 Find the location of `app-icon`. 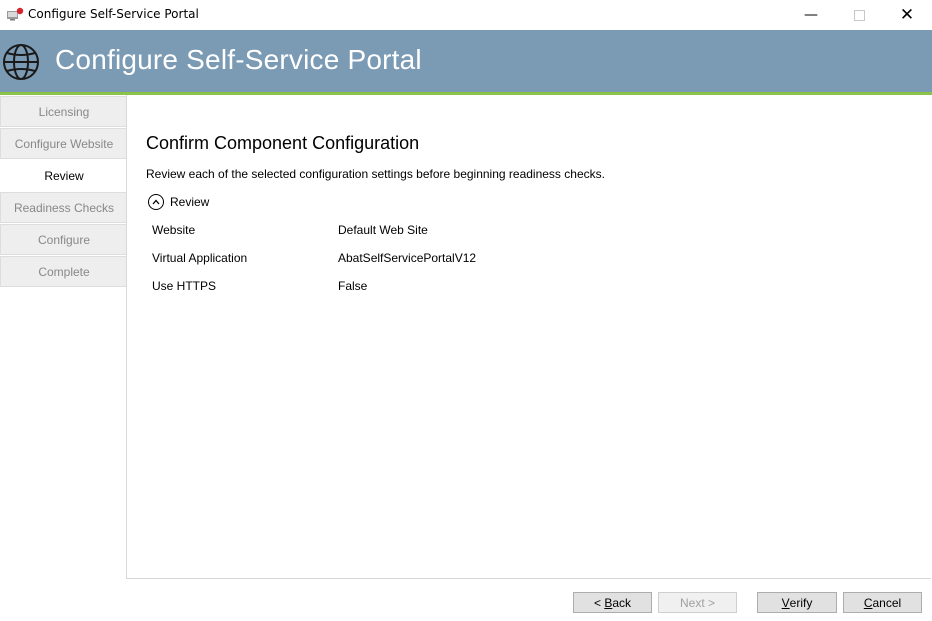

app-icon is located at coordinates (15, 14).